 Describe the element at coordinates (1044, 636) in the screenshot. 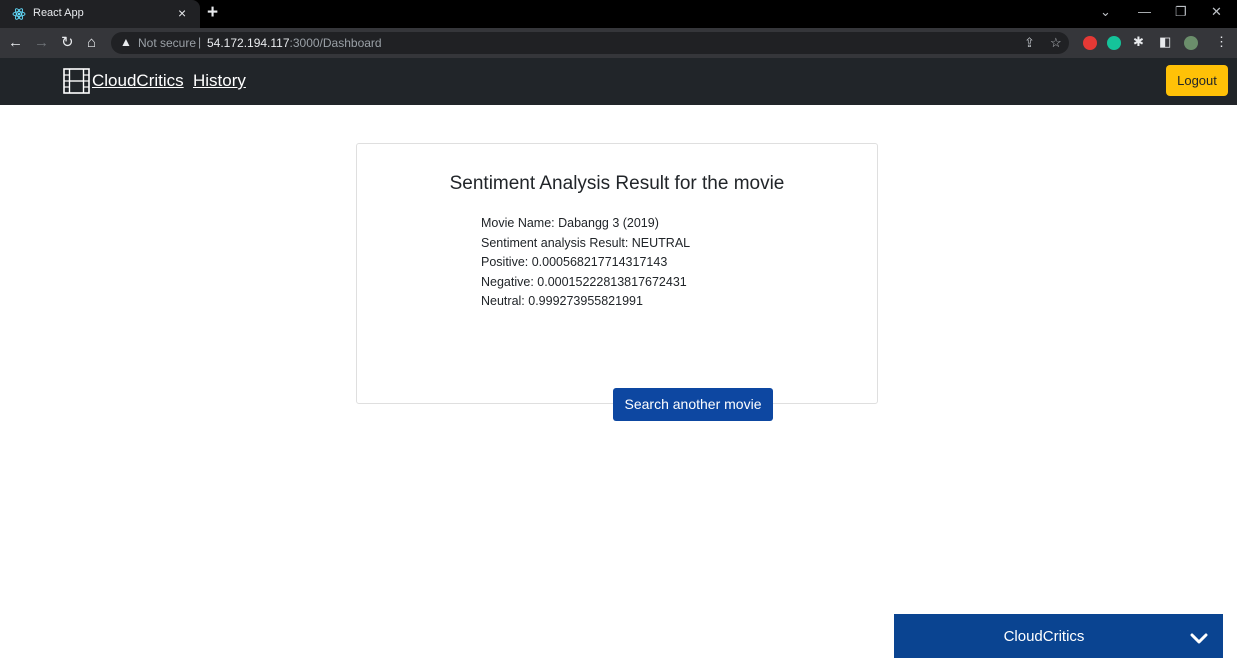

I see `chat-widget-title: CloudCritics` at that location.